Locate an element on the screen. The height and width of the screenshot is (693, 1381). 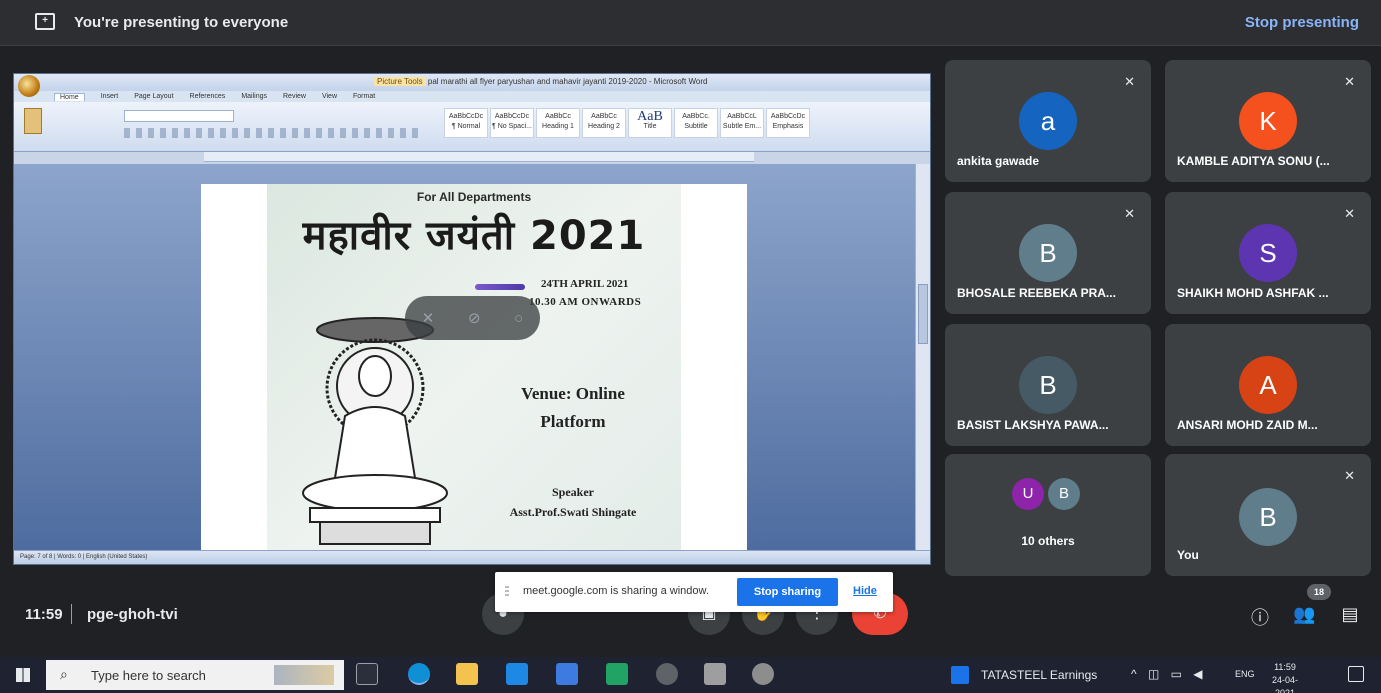
style-title: AaB Title is located at coordinates (650, 123).